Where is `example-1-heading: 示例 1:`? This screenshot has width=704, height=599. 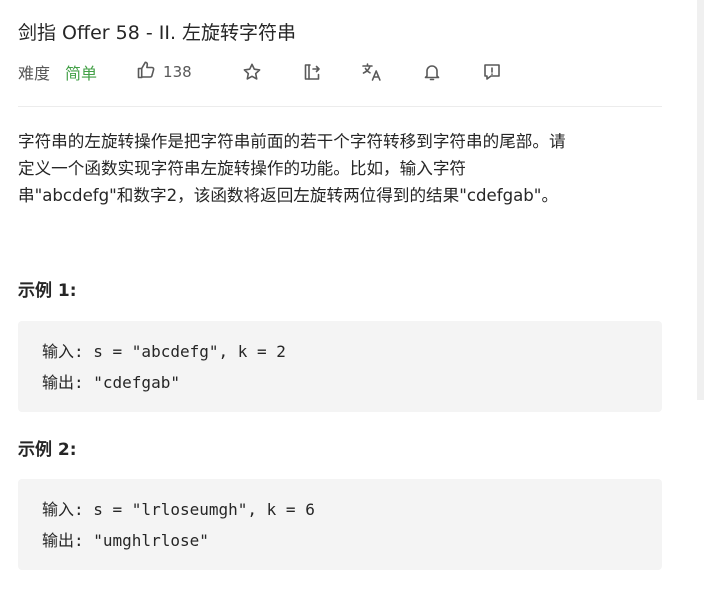
example-1-heading: 示例 1: is located at coordinates (47, 291).